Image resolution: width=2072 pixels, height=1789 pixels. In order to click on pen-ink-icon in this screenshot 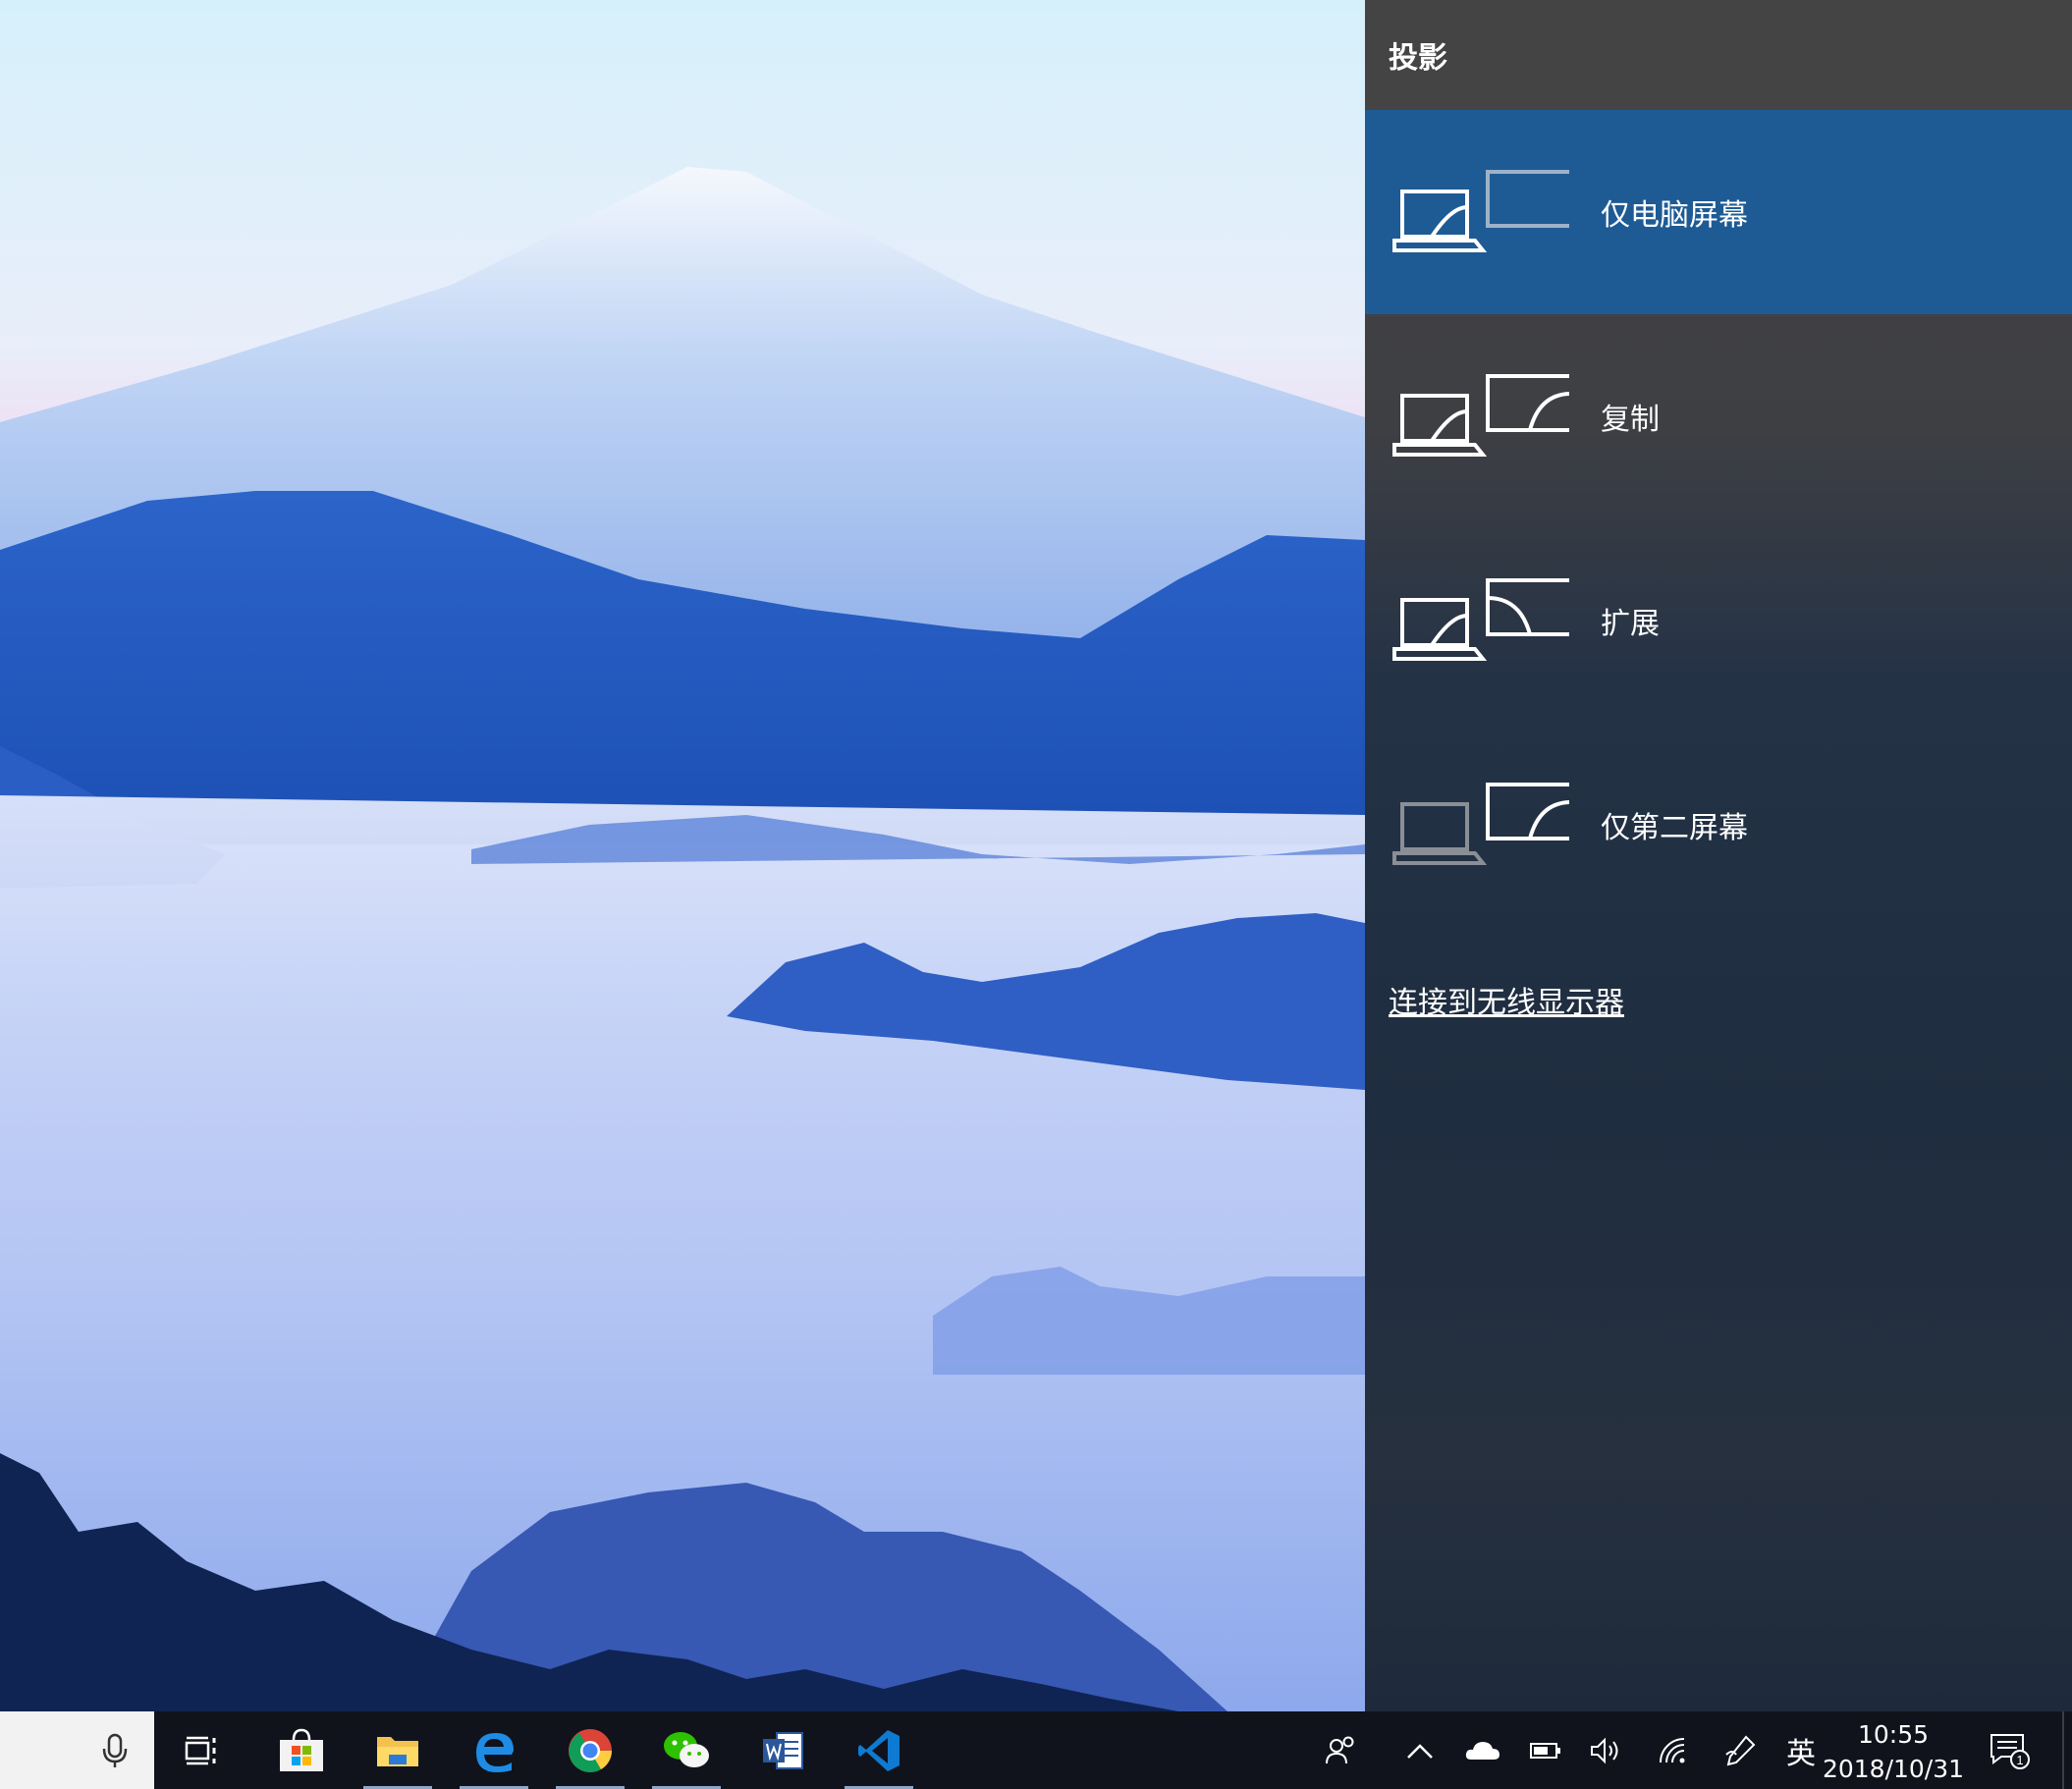, I will do `click(1740, 1750)`.